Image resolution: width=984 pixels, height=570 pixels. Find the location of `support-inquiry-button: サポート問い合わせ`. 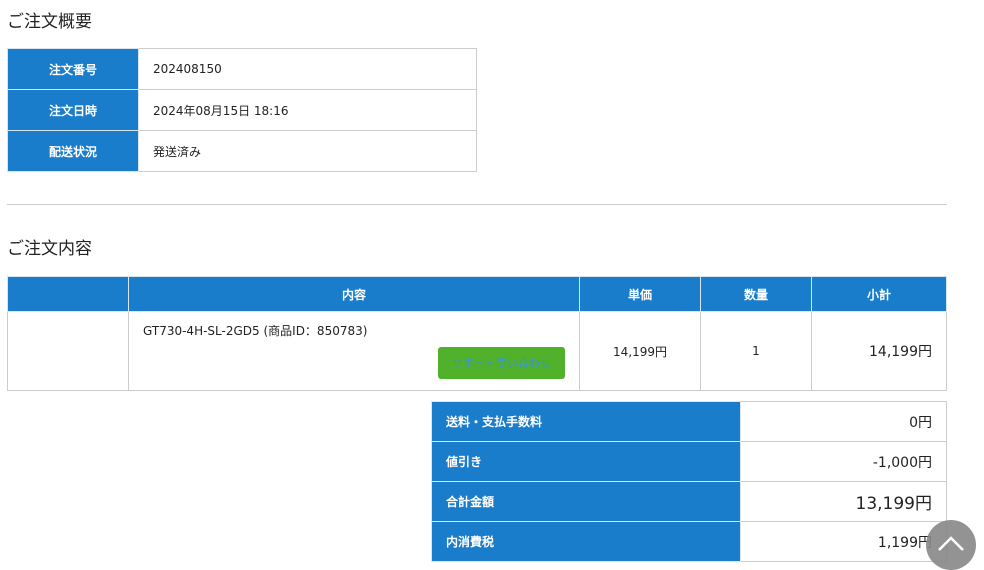

support-inquiry-button: サポート問い合わせ is located at coordinates (501, 363).